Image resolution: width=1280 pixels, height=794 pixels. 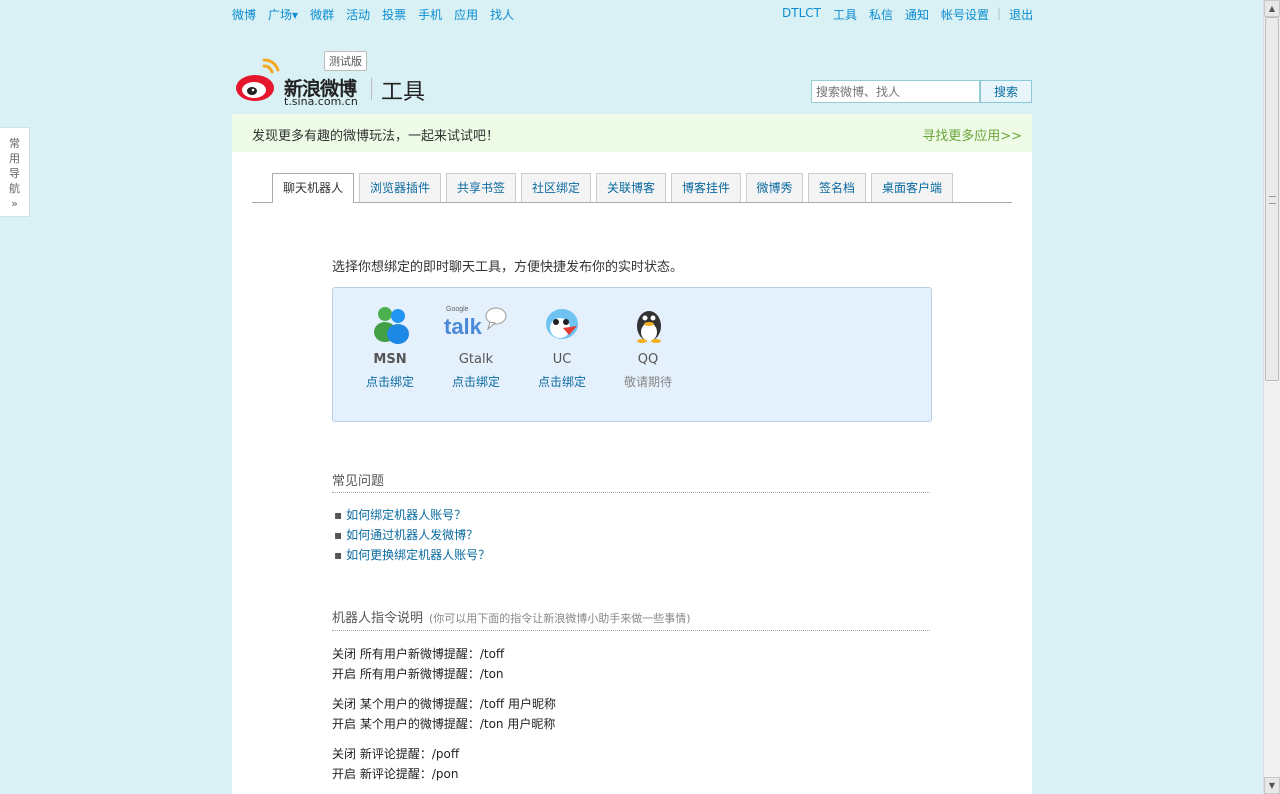 What do you see at coordinates (395, 774) in the screenshot?
I see `command-row: 开启 新评论提醒：/pon` at bounding box center [395, 774].